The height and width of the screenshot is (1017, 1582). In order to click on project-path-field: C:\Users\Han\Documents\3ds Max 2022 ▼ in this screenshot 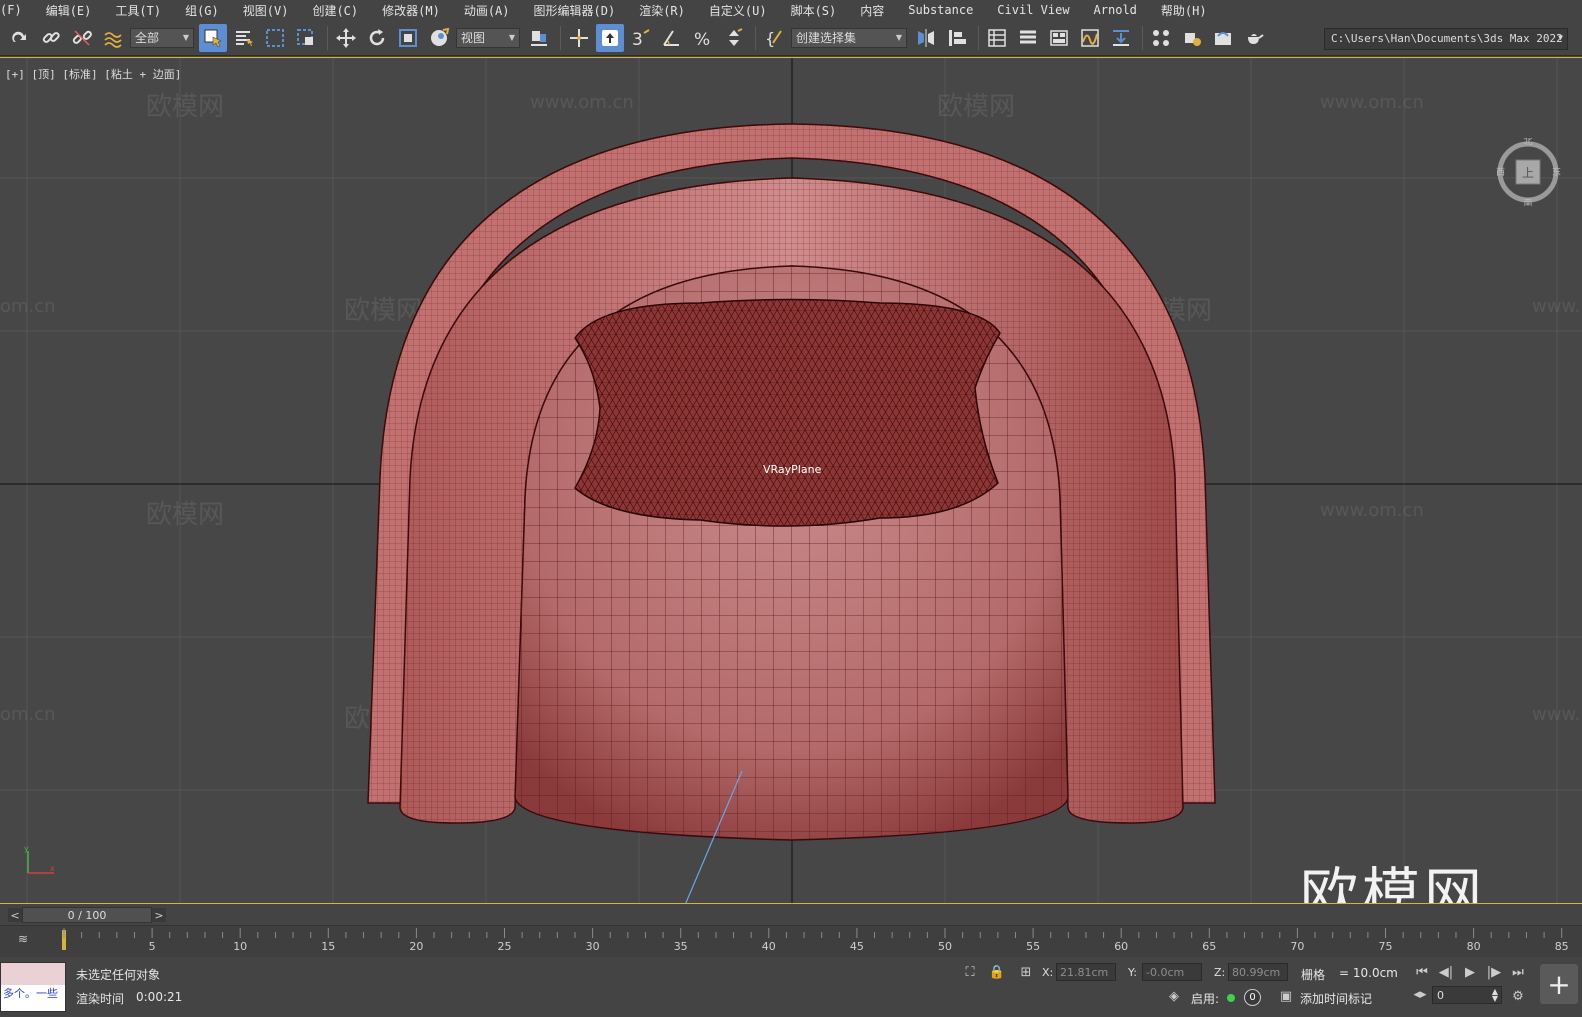, I will do `click(1446, 39)`.